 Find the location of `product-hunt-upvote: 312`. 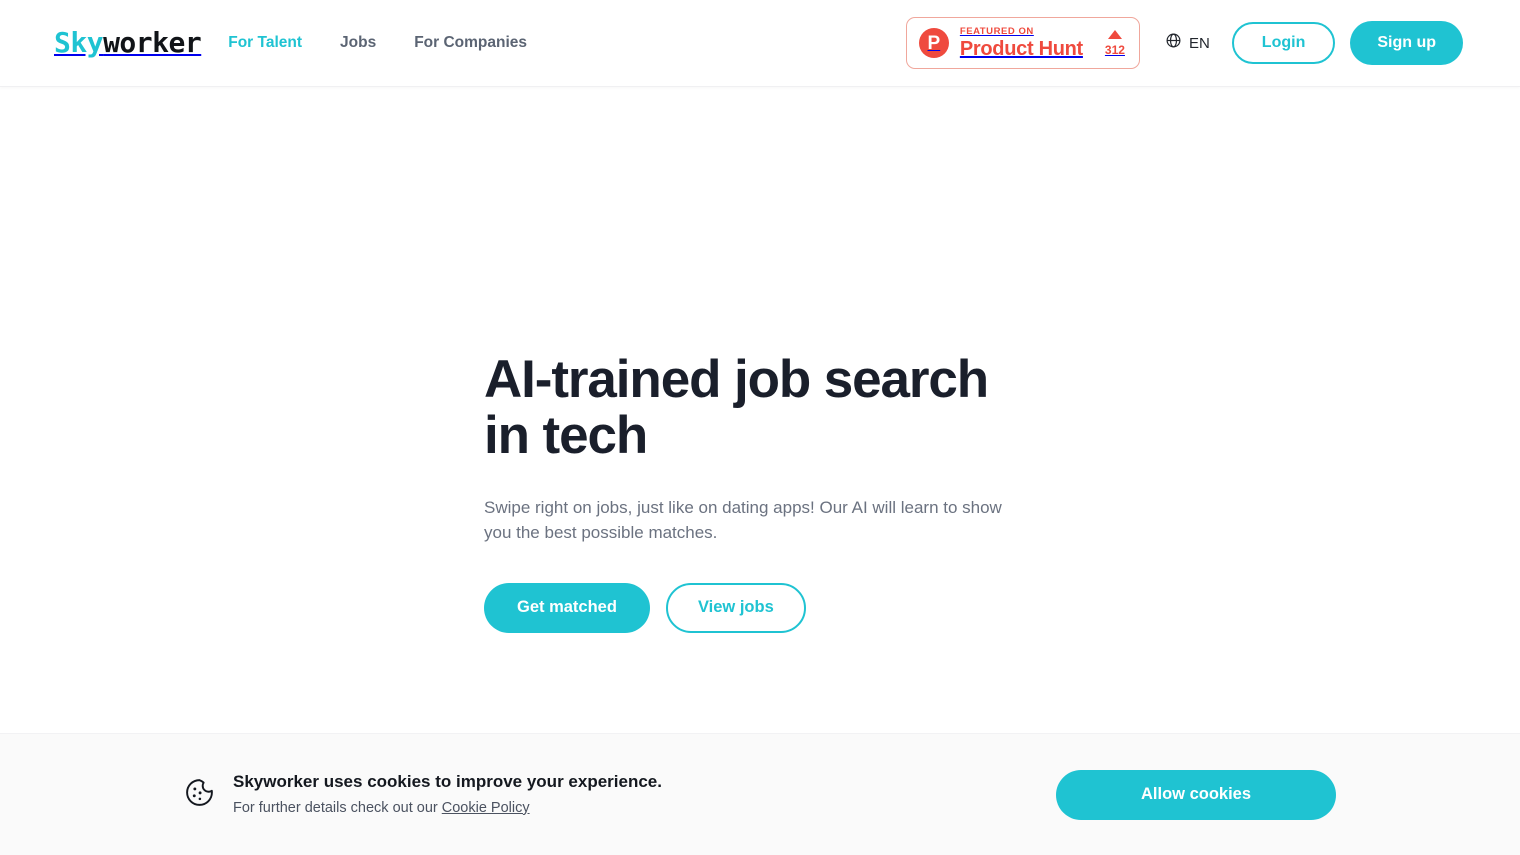

product-hunt-upvote: 312 is located at coordinates (1115, 43).